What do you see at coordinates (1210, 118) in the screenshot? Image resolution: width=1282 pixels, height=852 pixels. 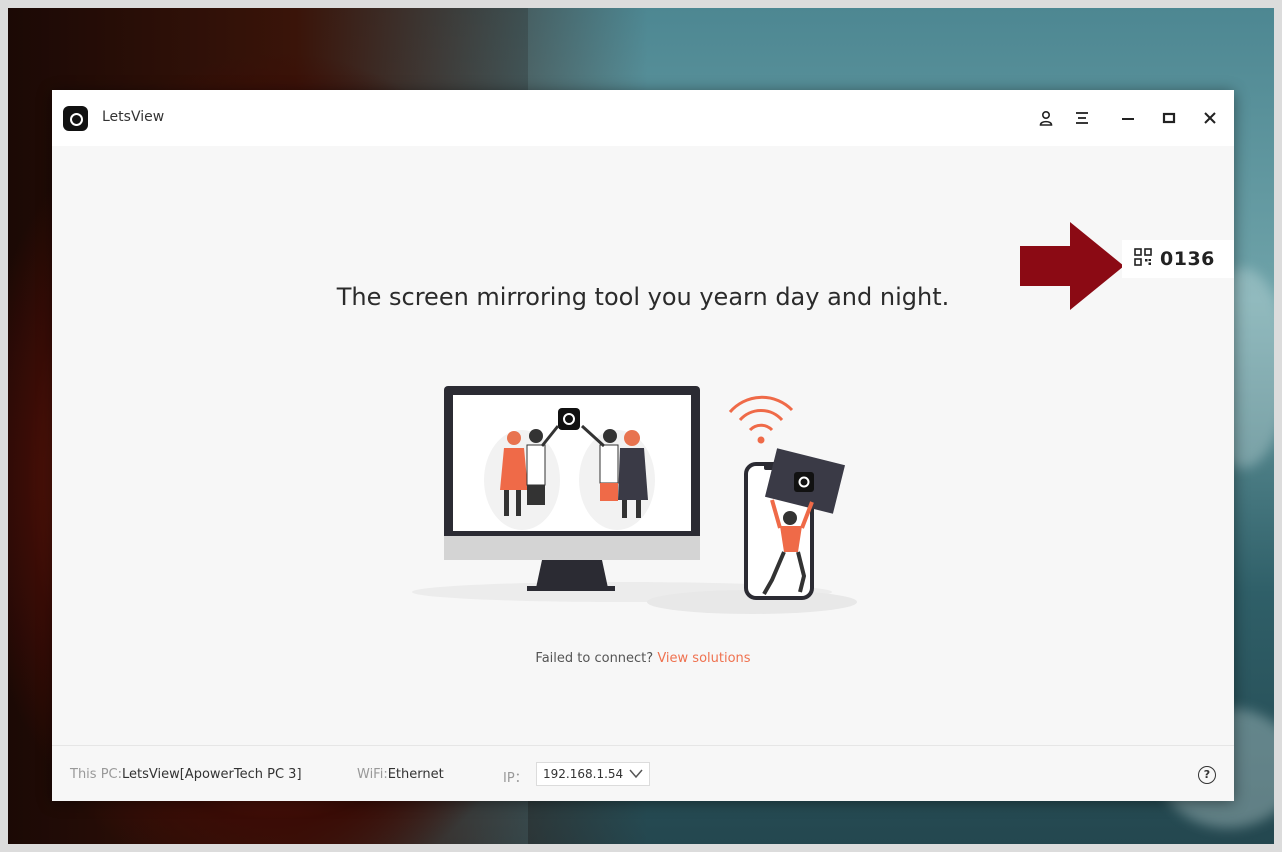 I see `close-icon` at bounding box center [1210, 118].